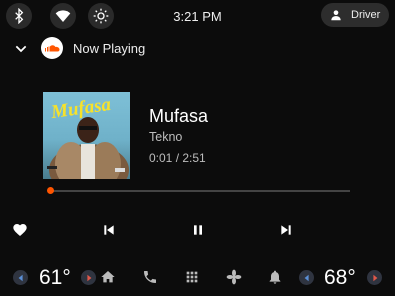 The image size is (395, 296). I want to click on right-temp-down-button, so click(306, 277).